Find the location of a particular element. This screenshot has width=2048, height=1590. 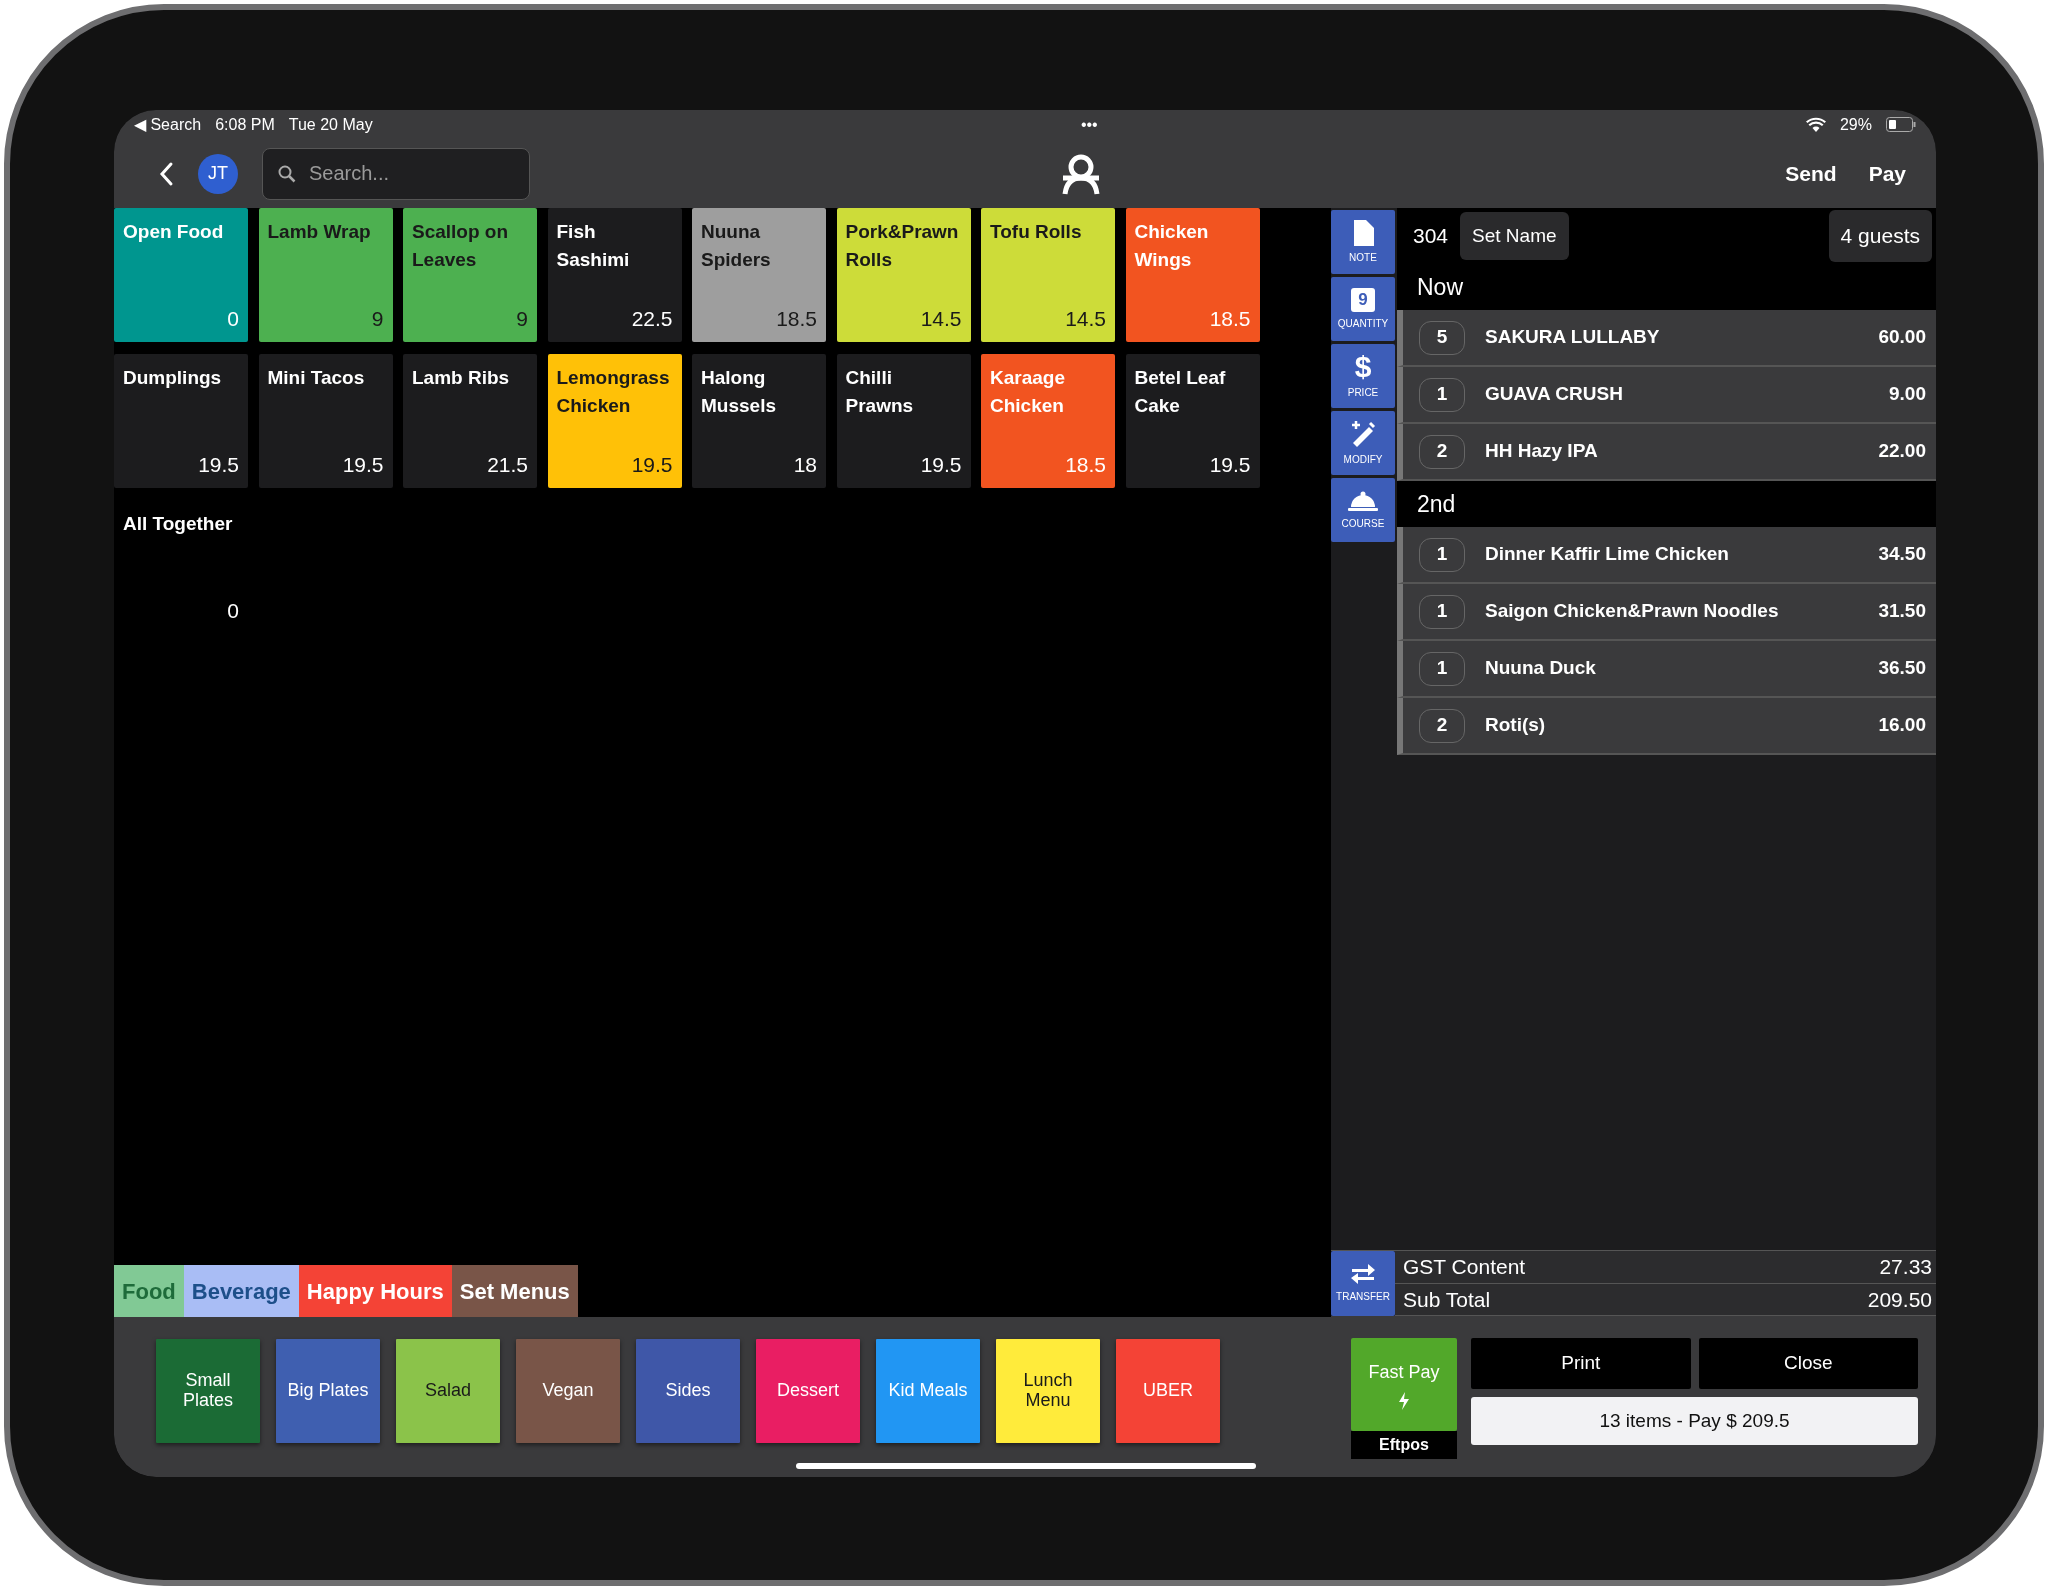

total-label: Sub Total is located at coordinates (1447, 1299).